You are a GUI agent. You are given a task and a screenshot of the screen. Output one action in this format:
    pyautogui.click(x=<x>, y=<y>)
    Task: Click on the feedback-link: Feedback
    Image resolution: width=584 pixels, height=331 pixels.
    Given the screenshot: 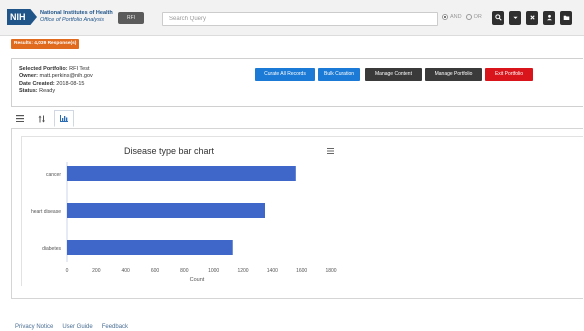 What is the action you would take?
    pyautogui.click(x=115, y=327)
    